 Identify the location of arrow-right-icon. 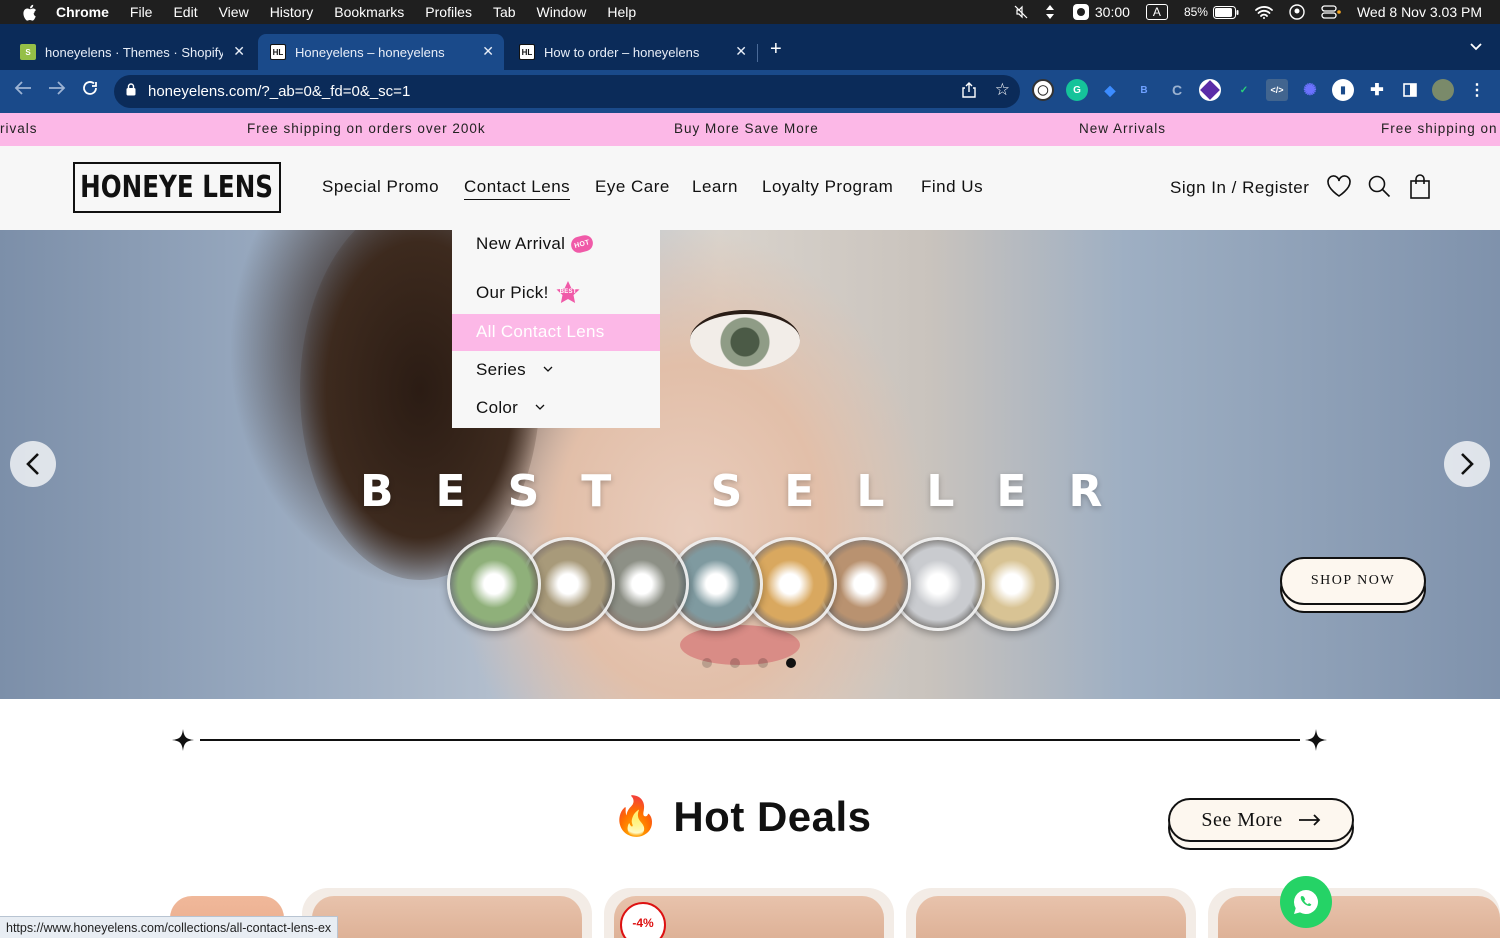
(1309, 820).